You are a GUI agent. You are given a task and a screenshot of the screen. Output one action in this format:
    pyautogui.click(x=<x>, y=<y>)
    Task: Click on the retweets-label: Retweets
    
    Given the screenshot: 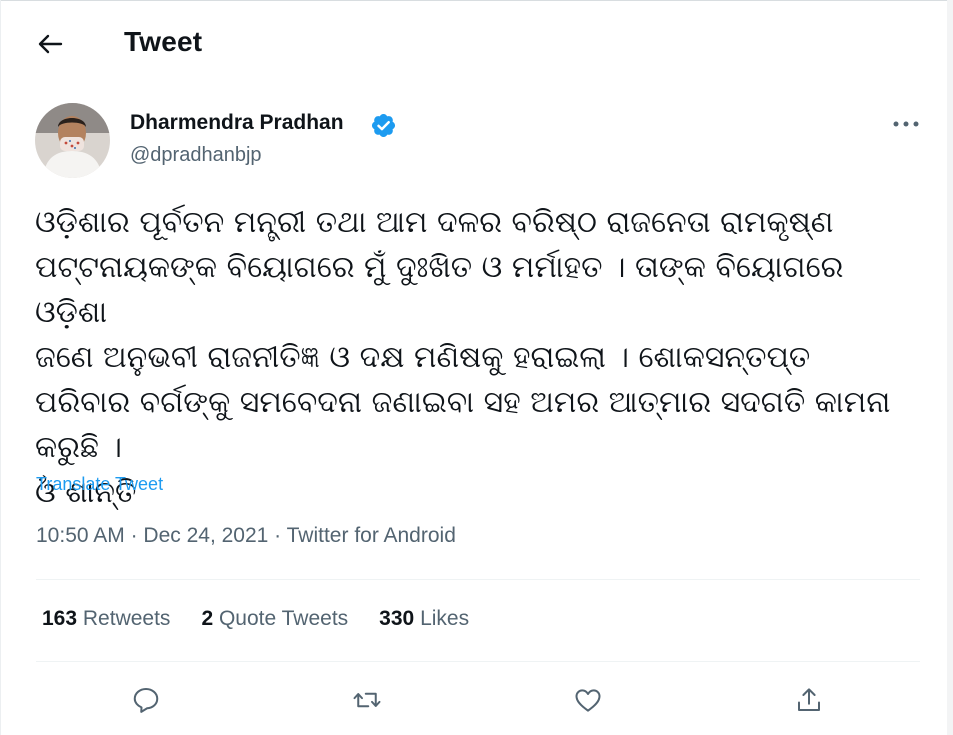 What is the action you would take?
    pyautogui.click(x=126, y=618)
    